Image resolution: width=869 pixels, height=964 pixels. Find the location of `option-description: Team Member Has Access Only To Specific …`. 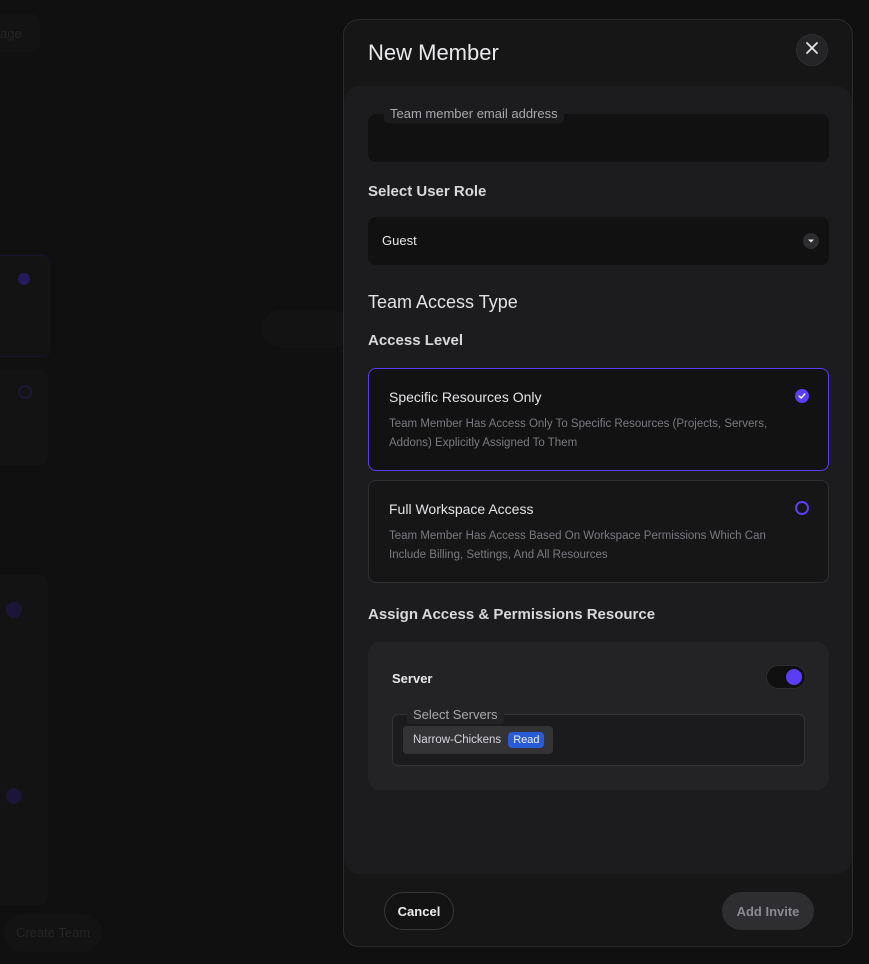

option-description: Team Member Has Access Only To Specific … is located at coordinates (578, 433).